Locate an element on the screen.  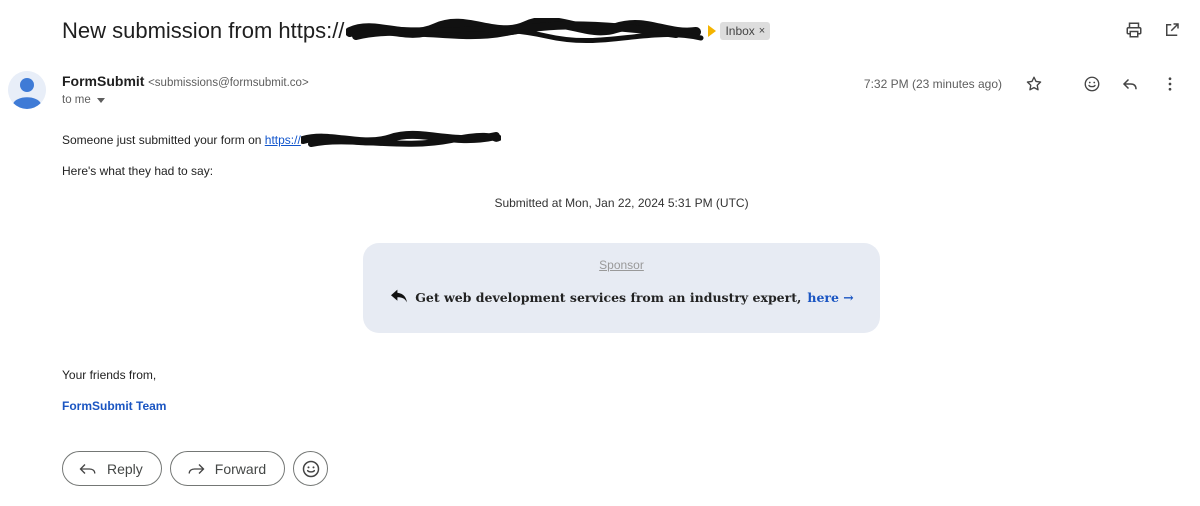
forward-icon is located at coordinates (196, 468).